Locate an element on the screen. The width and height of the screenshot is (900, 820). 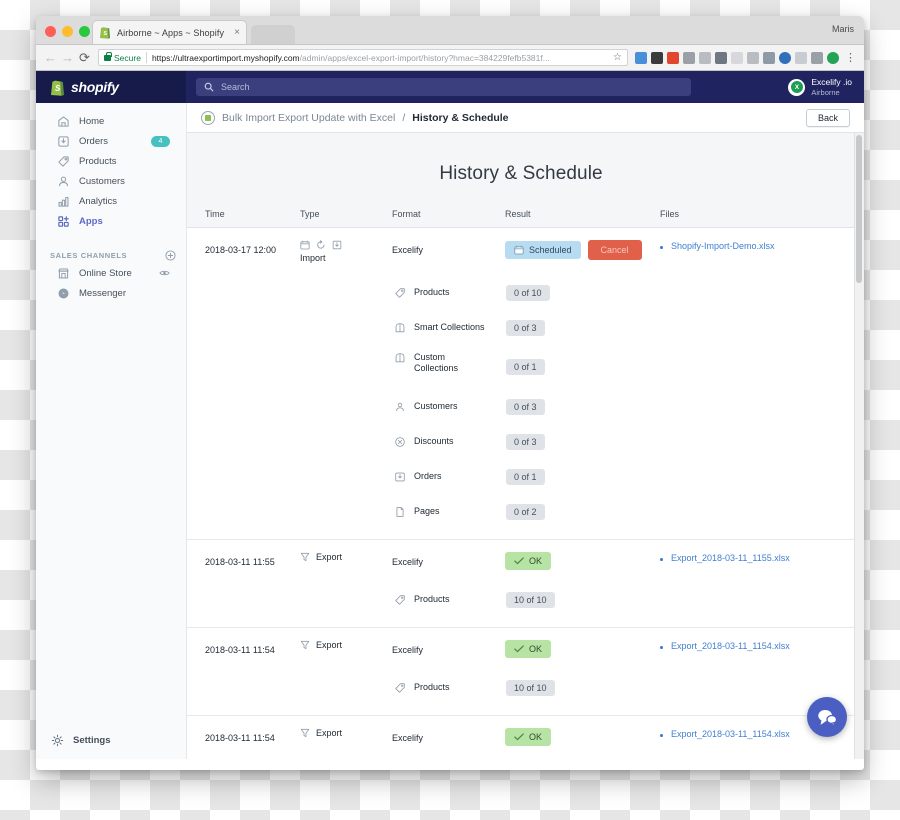
g-icon is located at coordinates (833, 57).